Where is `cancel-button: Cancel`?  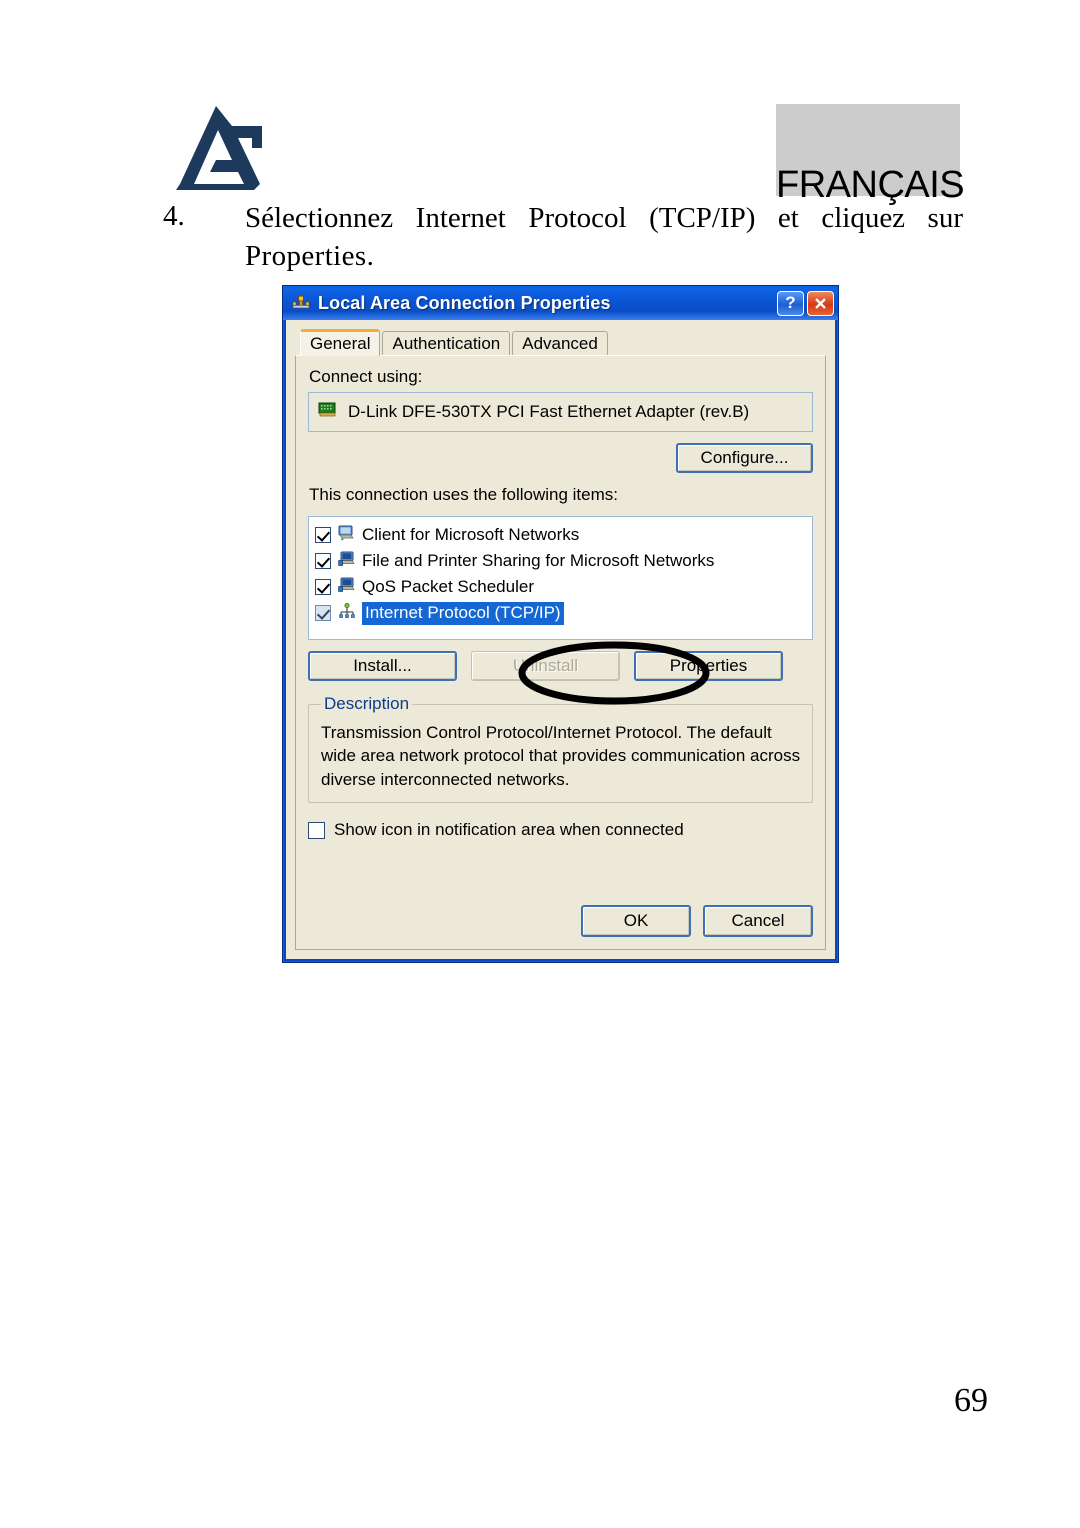
cancel-button: Cancel is located at coordinates (758, 921).